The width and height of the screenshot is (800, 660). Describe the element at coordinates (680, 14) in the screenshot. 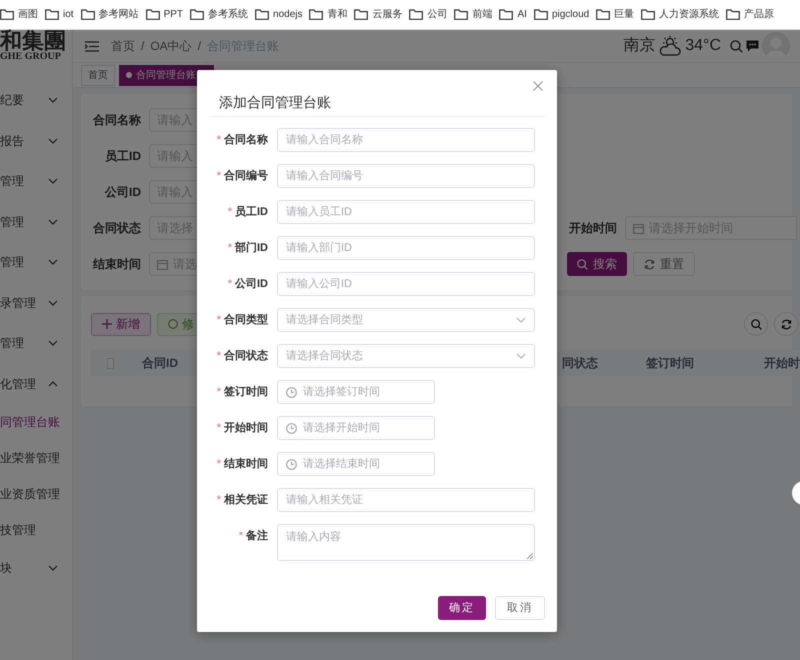

I see `bookmark-item: 人力资源系统` at that location.